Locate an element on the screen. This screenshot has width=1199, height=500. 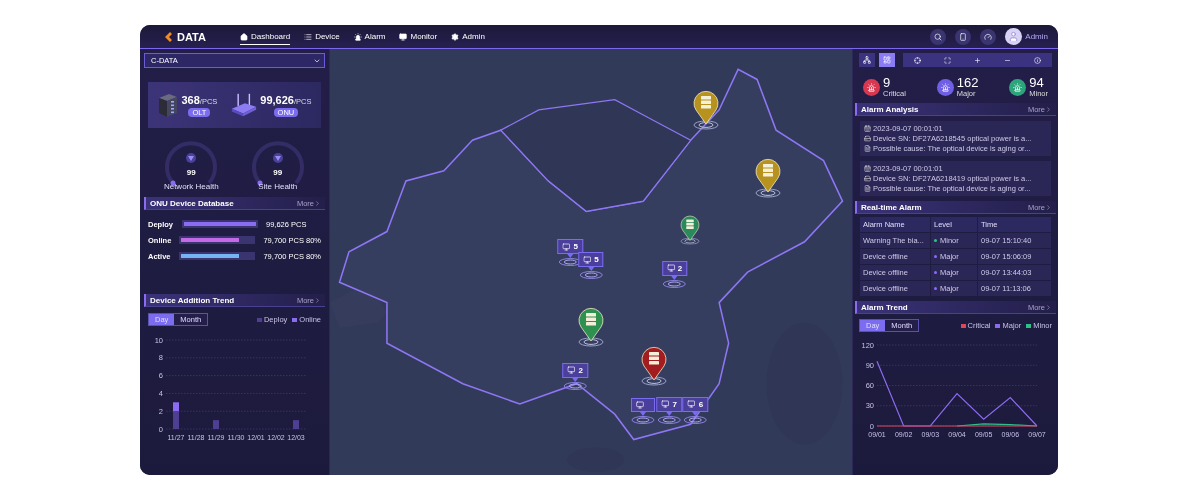
zoom-in-icon is located at coordinates (977, 60).